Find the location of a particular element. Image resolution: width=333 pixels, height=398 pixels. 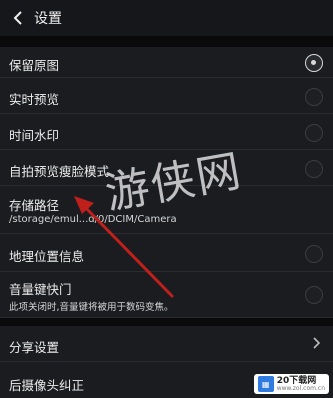

setting-keep-original: 保留原图 is located at coordinates (166, 62).